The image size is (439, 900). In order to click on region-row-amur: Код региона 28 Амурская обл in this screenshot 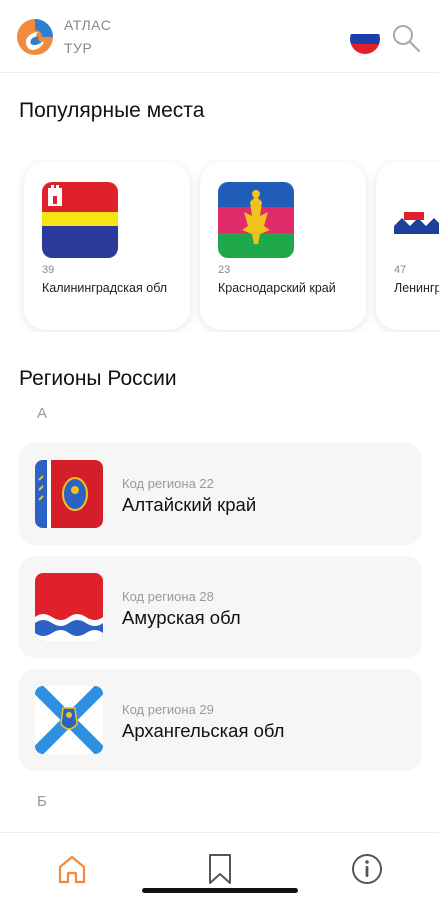, I will do `click(220, 607)`.